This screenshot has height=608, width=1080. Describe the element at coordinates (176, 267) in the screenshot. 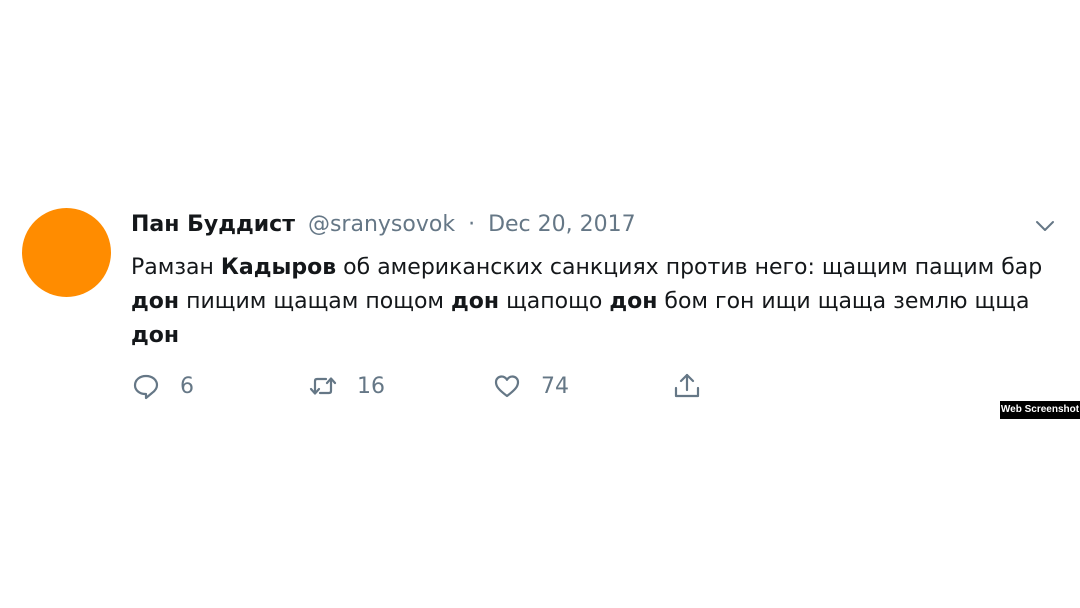

I see `tweet-text-segment: Рамзан` at that location.